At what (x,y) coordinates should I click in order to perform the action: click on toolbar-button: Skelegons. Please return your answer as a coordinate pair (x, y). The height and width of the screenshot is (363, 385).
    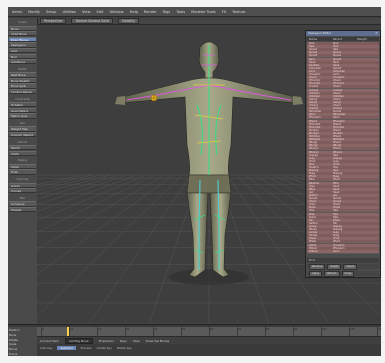
    Looking at the image, I should click on (22, 45).